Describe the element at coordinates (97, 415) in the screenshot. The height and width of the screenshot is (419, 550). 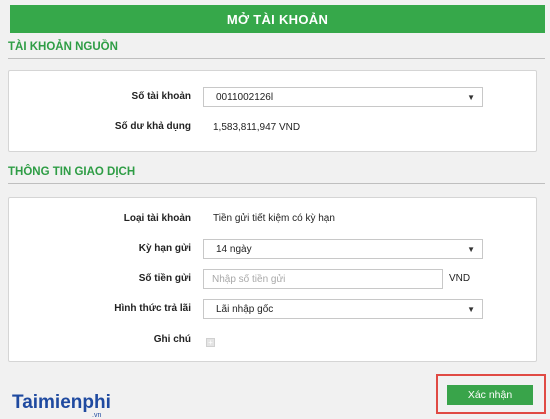
I see `brand-domain: .vn` at that location.